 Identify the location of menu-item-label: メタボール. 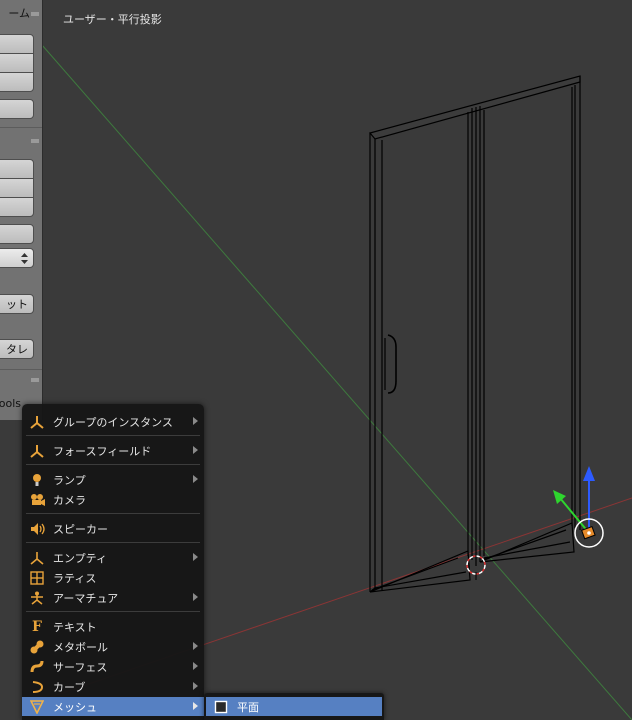
(80, 647).